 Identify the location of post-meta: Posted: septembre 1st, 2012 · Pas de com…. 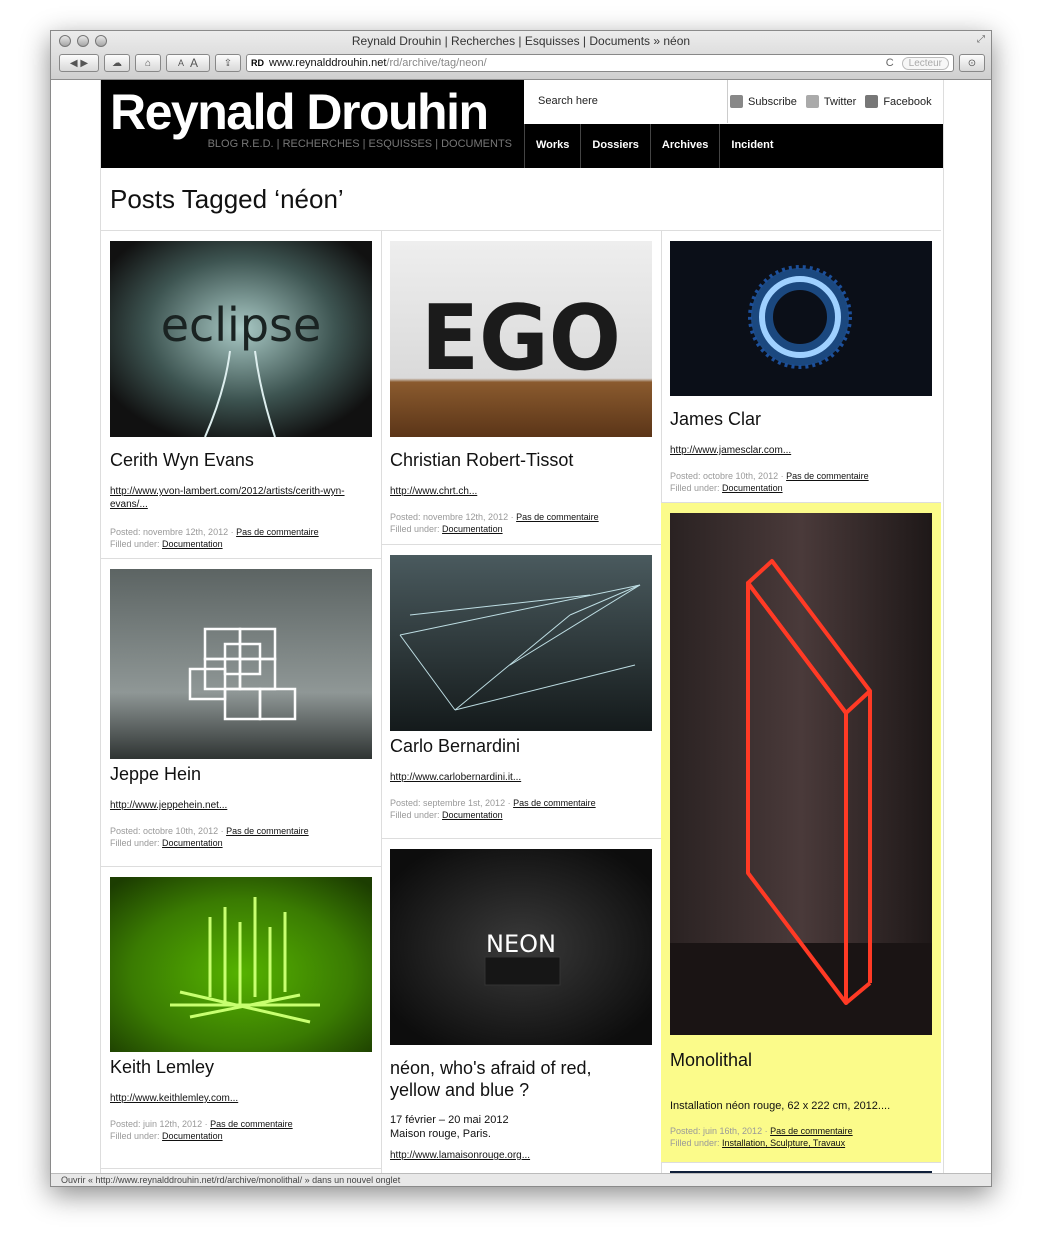
(493, 809).